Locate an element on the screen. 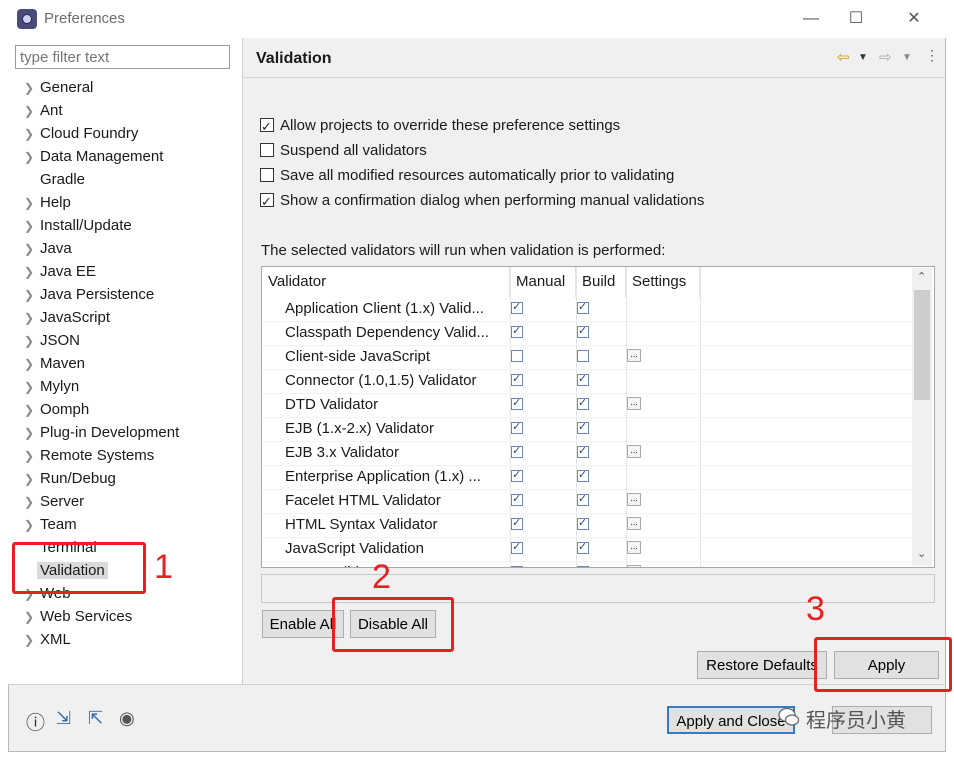 This screenshot has width=954, height=761. tree-item-java-persistence: ❯ Java Persistence is located at coordinates (89, 295).